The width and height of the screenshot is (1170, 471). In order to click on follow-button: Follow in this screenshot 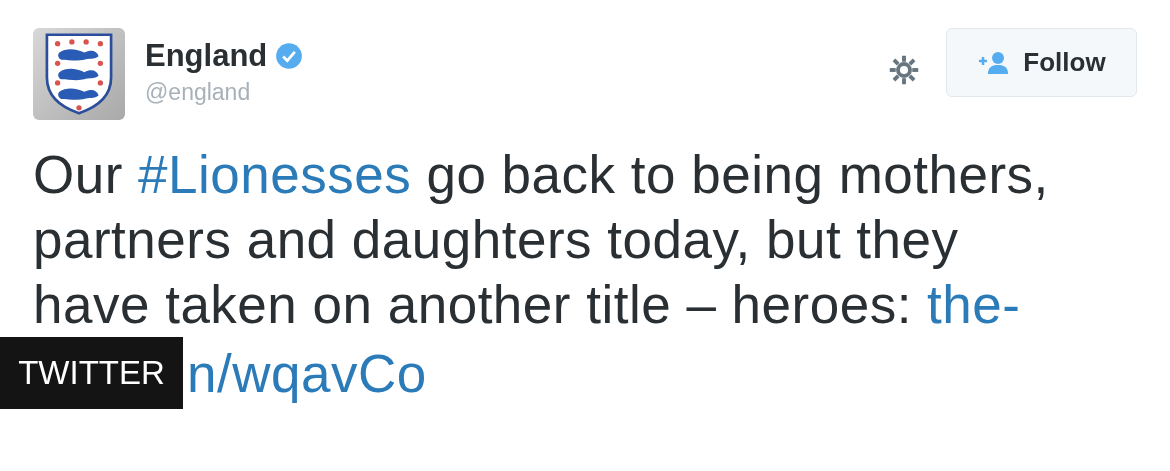, I will do `click(1041, 62)`.